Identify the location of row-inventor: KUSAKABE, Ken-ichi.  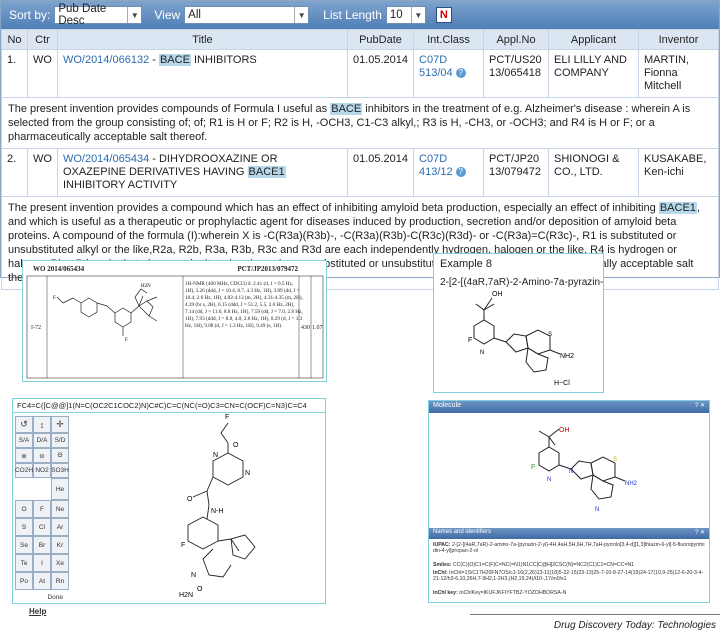
(678, 172).